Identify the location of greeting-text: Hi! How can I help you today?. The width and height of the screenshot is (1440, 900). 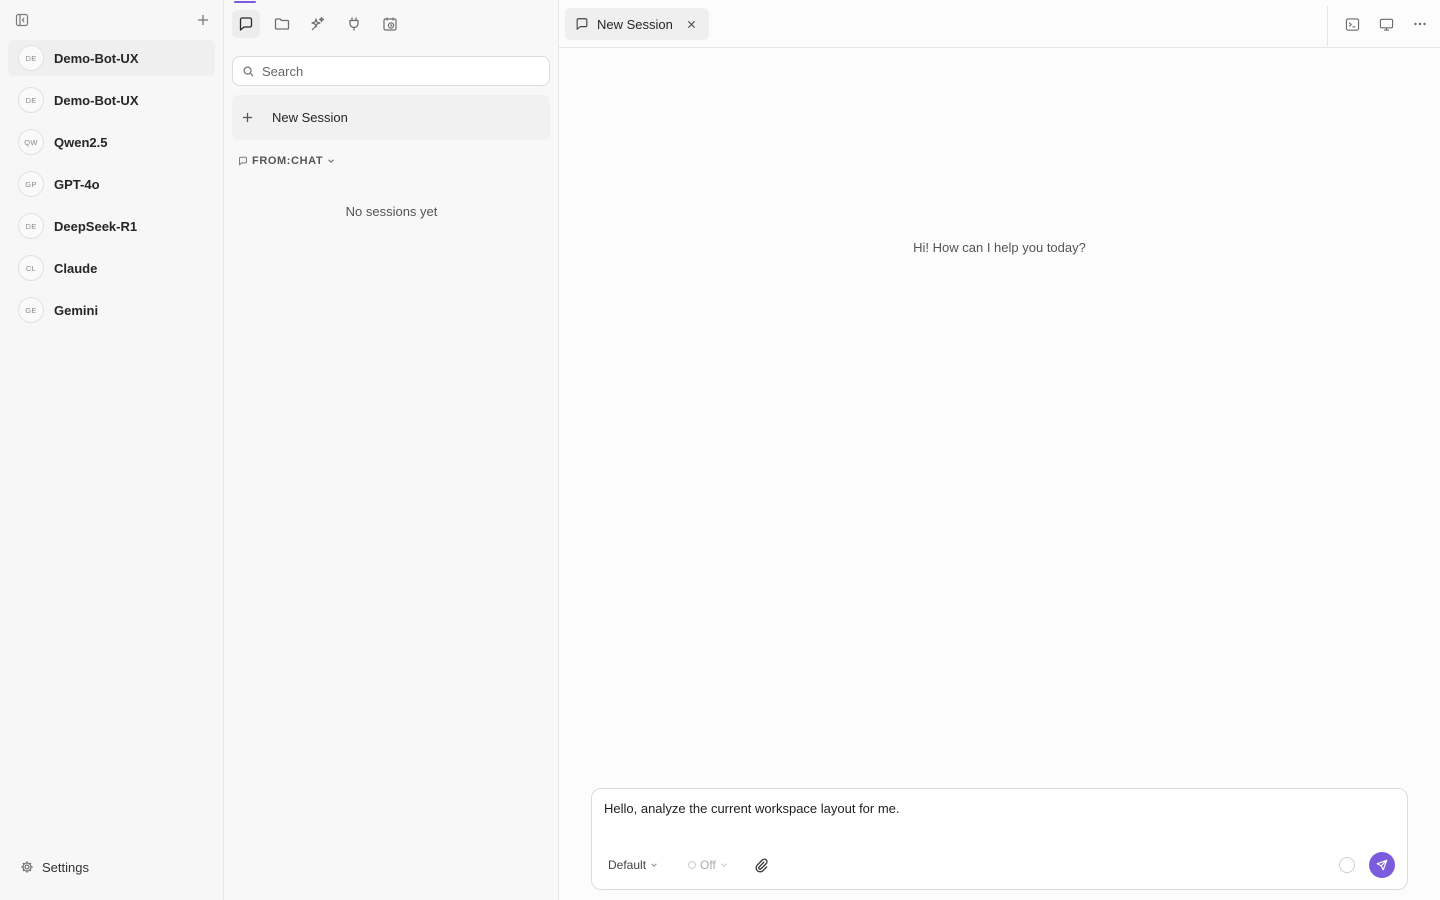
(999, 247).